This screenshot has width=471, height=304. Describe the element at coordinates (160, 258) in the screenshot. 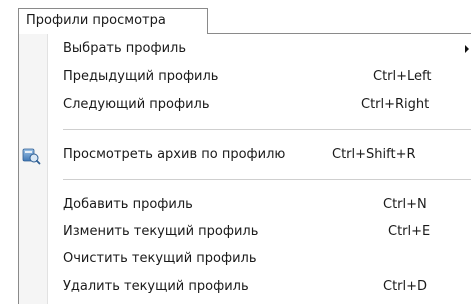

I see `menu-item-label: Очистить текущий профиль` at that location.